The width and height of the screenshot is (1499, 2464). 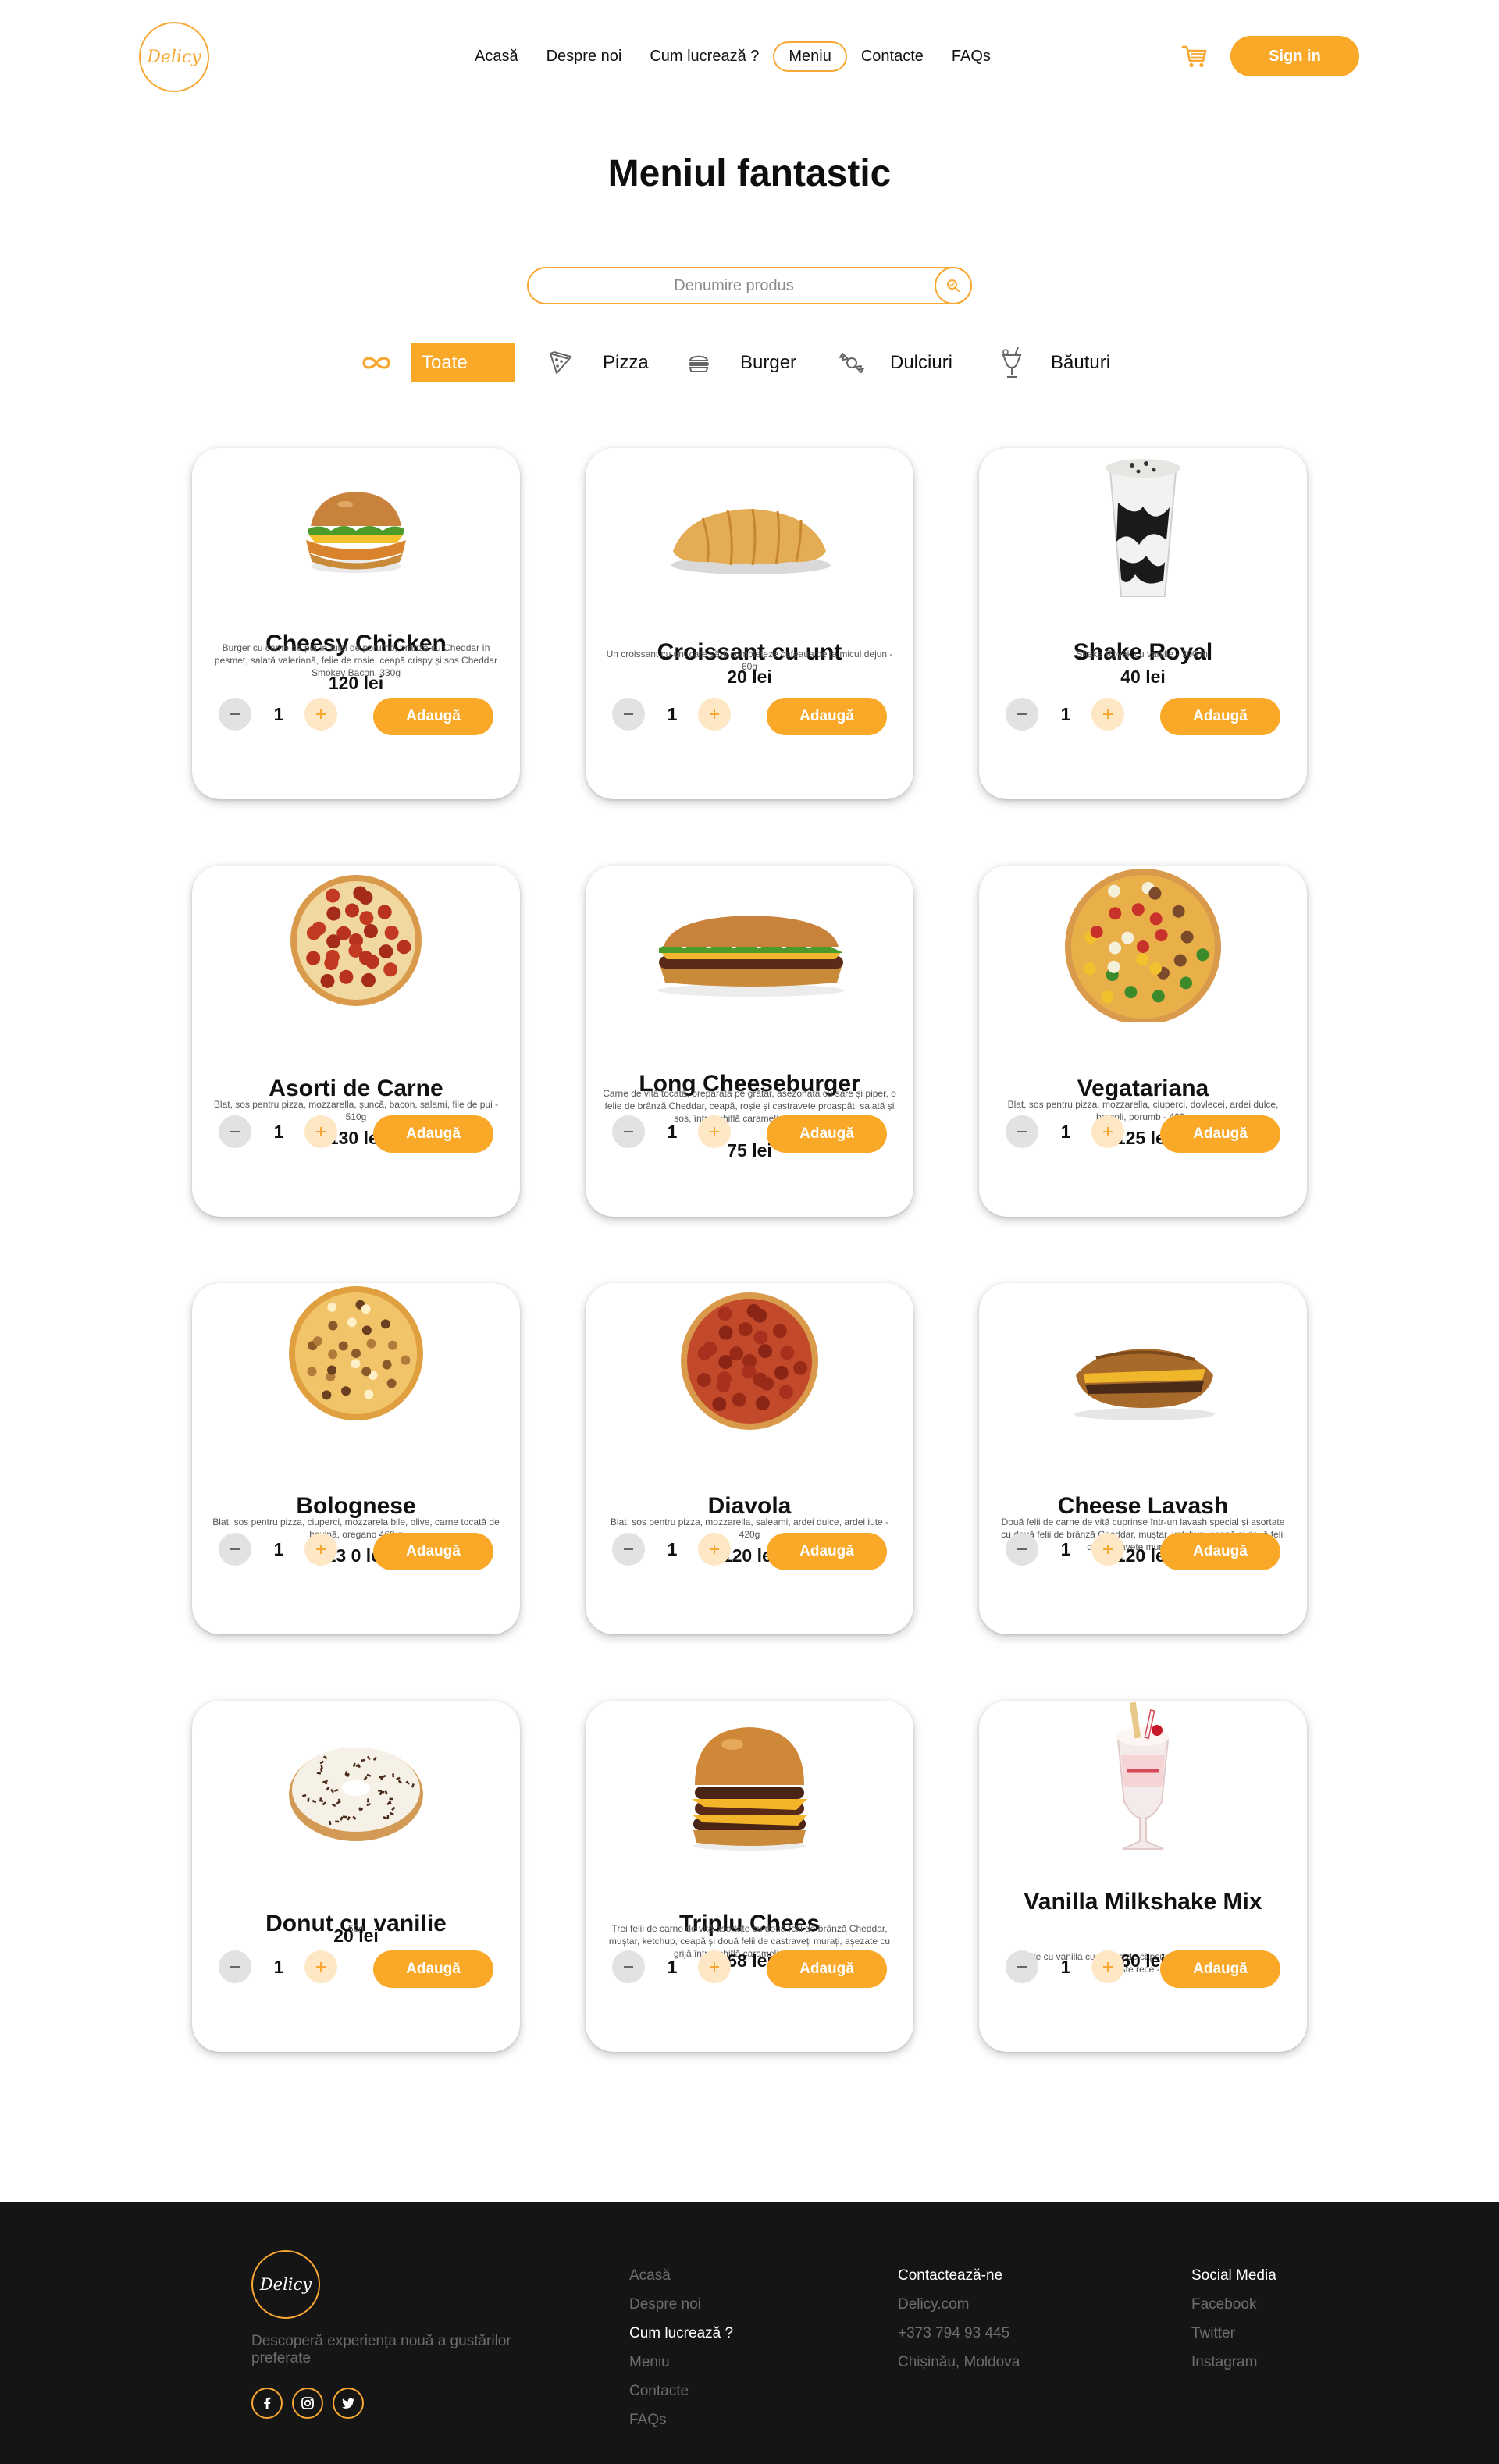 I want to click on nav-link-cum-lucreaza: Cum lucrează ?, so click(x=704, y=56).